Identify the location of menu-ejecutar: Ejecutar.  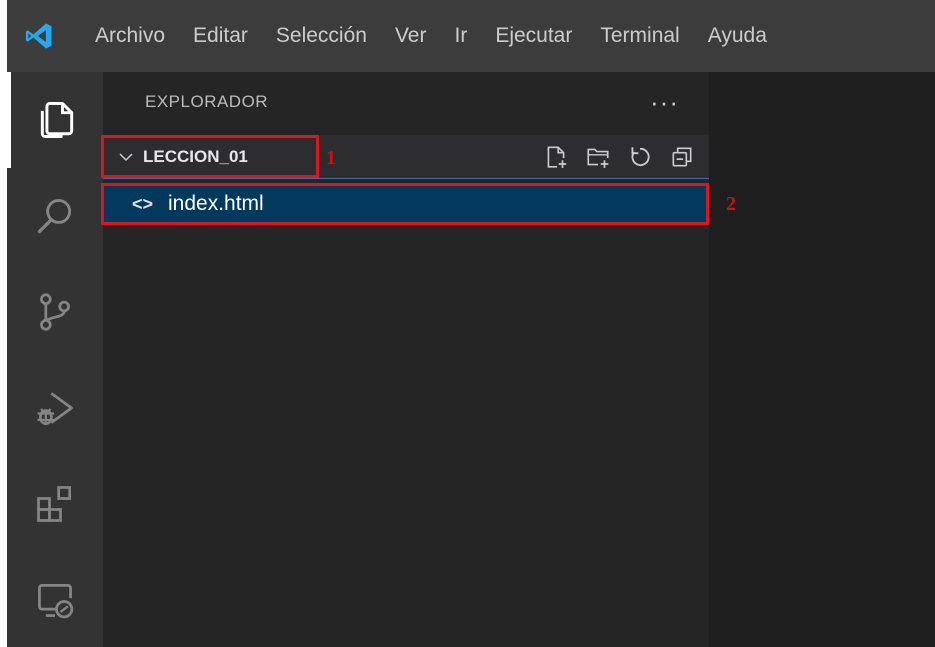
(533, 36).